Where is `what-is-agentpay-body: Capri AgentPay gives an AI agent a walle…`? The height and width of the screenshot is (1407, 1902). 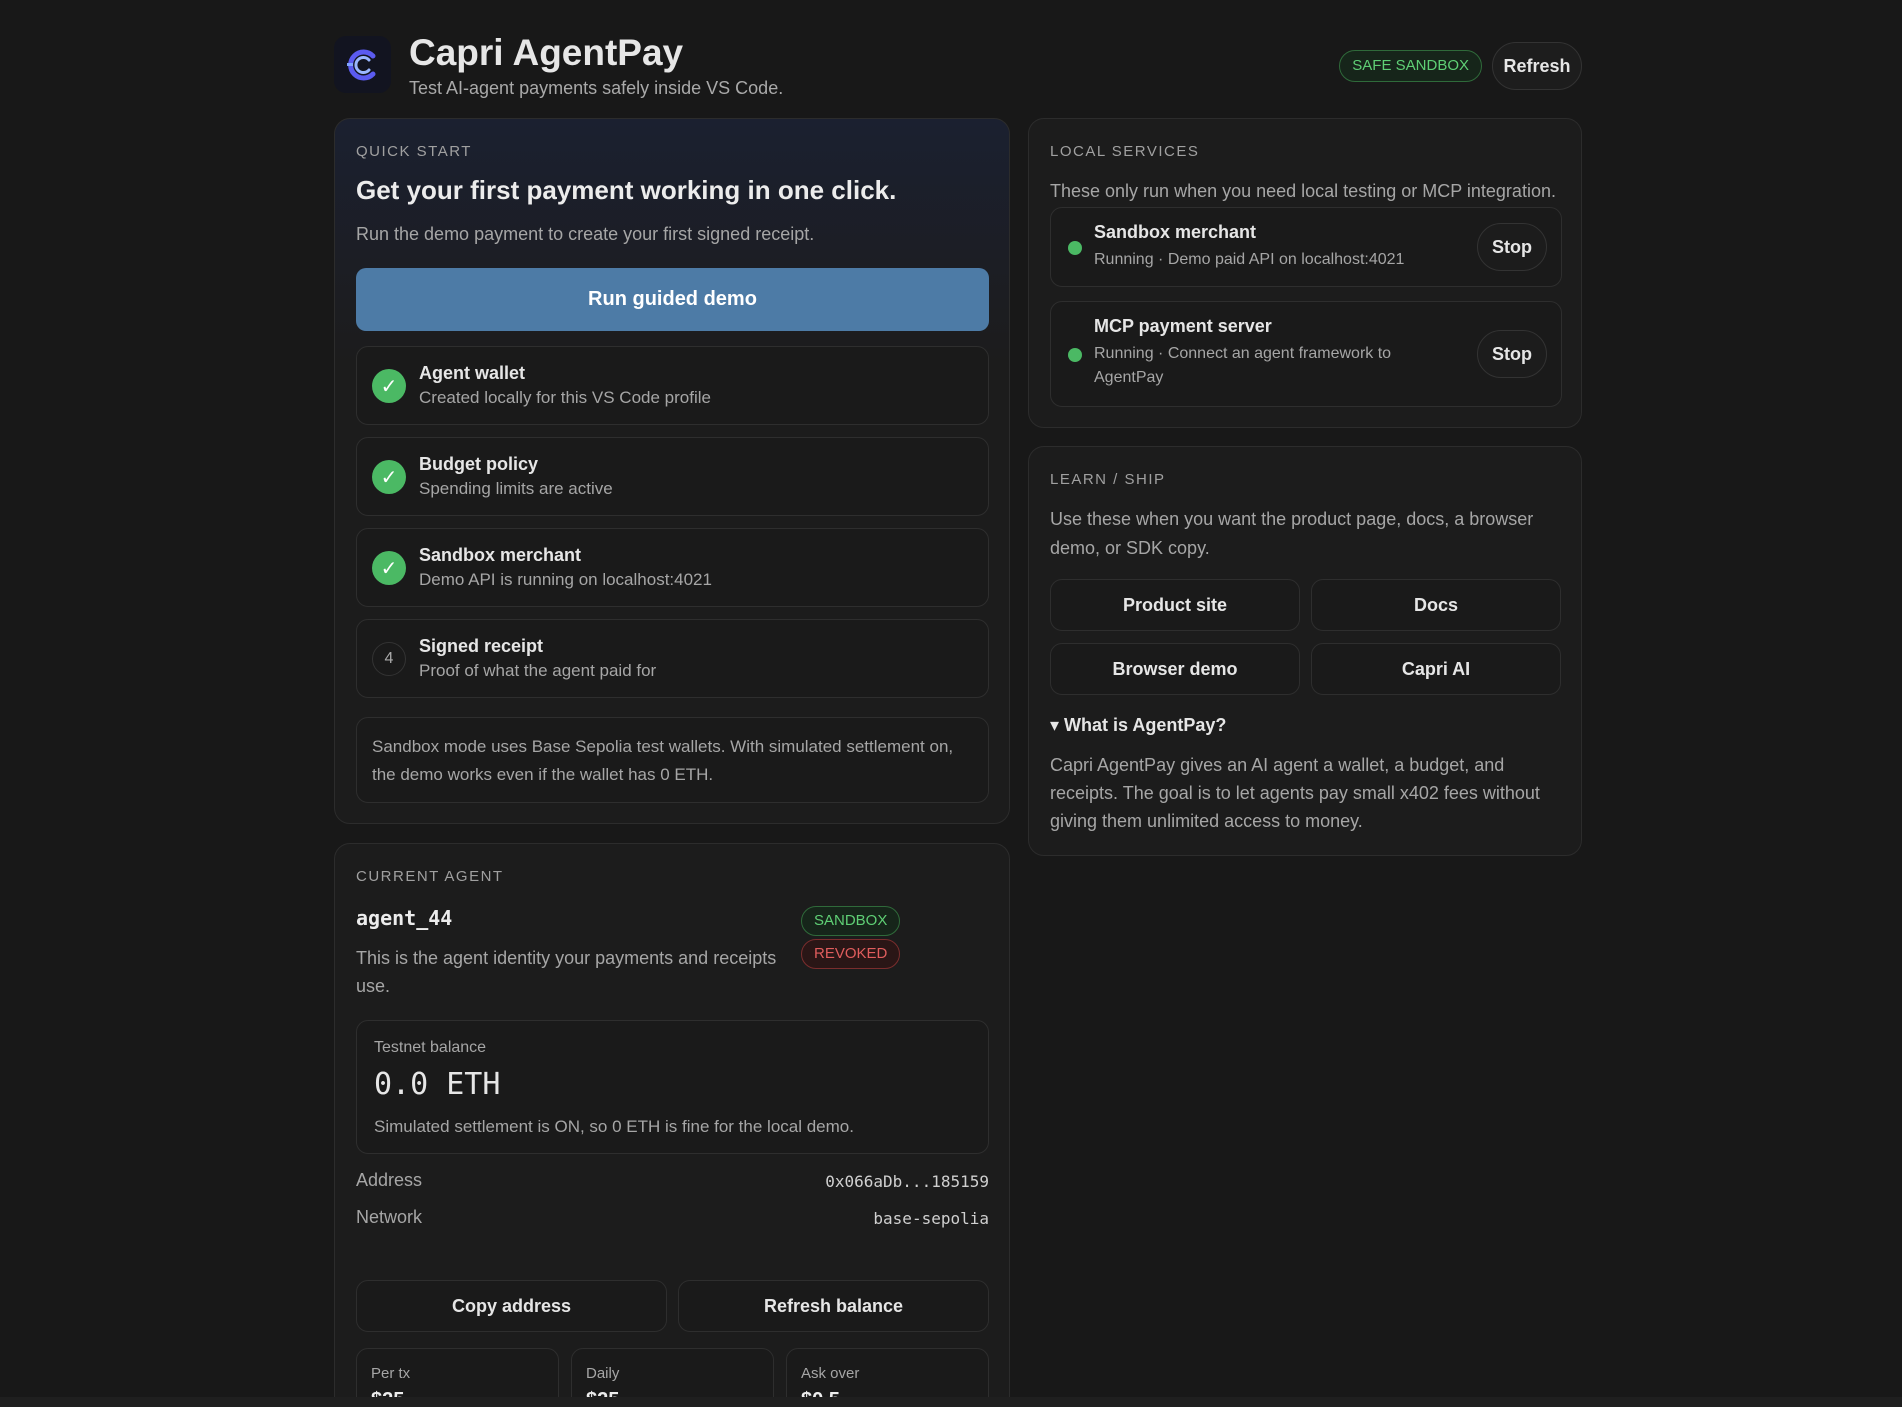
what-is-agentpay-body: Capri AgentPay gives an AI agent a walle… is located at coordinates (1295, 793).